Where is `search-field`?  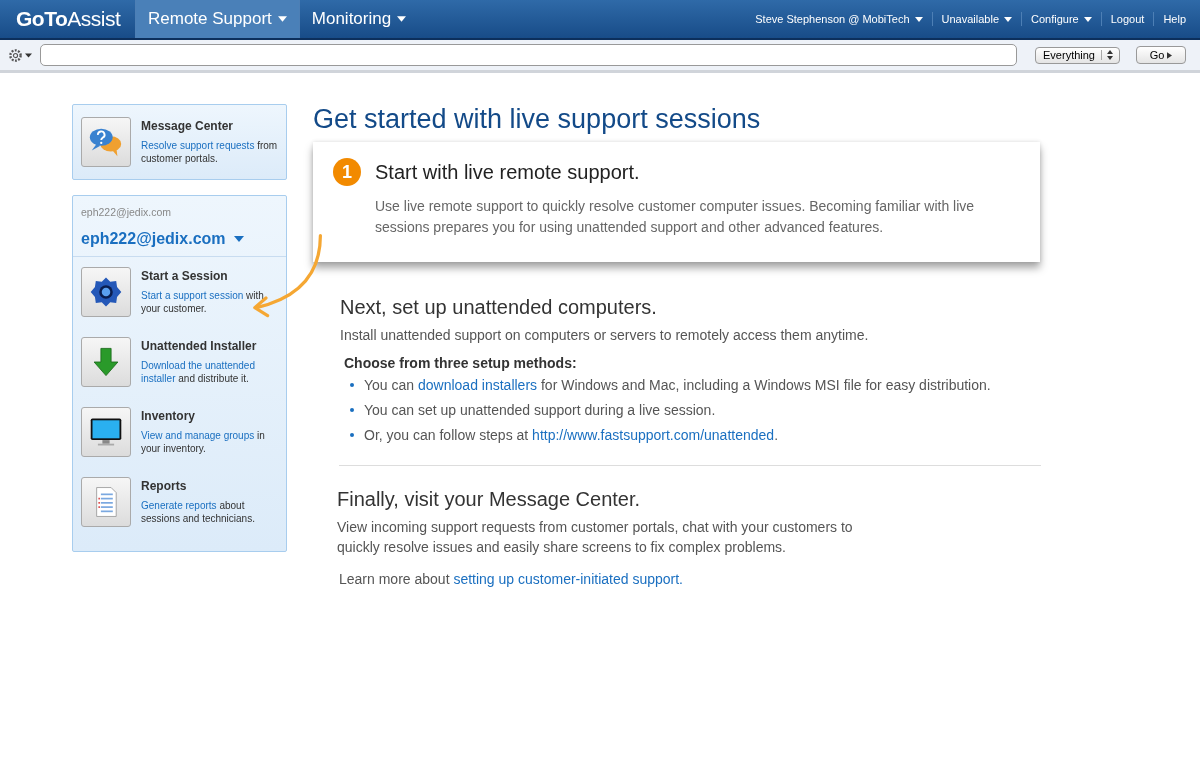 search-field is located at coordinates (528, 55).